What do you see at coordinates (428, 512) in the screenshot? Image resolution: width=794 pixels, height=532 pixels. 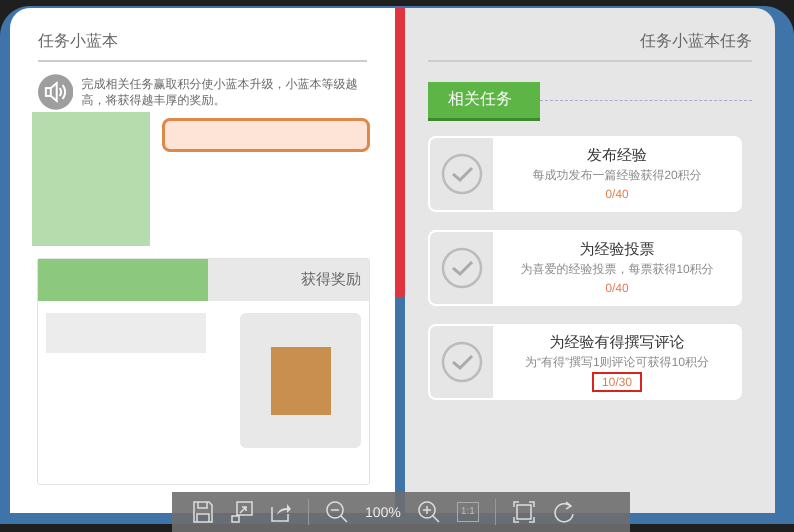 I see `zoom-in-icon` at bounding box center [428, 512].